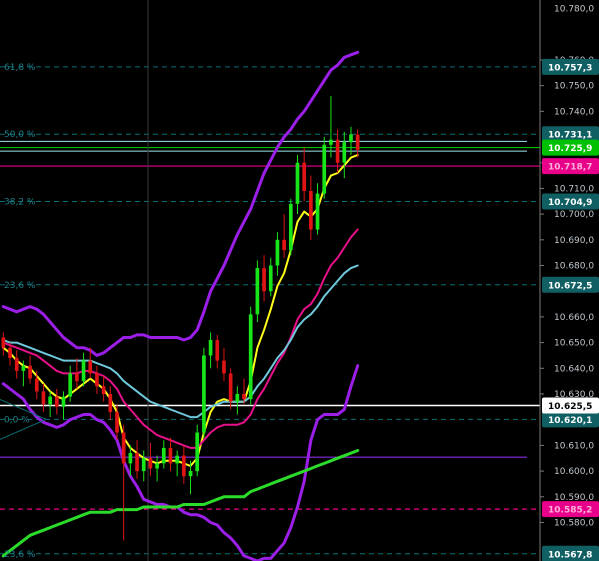  Describe the element at coordinates (574, 10) in the screenshot. I see `y-tick-label-top: 10.780,0` at that location.